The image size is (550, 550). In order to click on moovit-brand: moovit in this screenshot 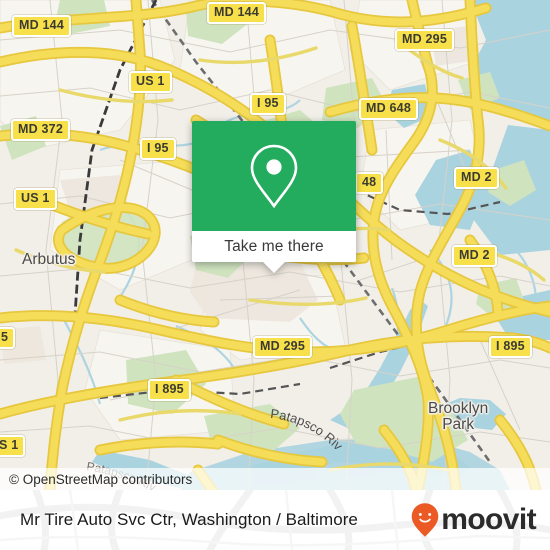, I will do `click(473, 520)`.